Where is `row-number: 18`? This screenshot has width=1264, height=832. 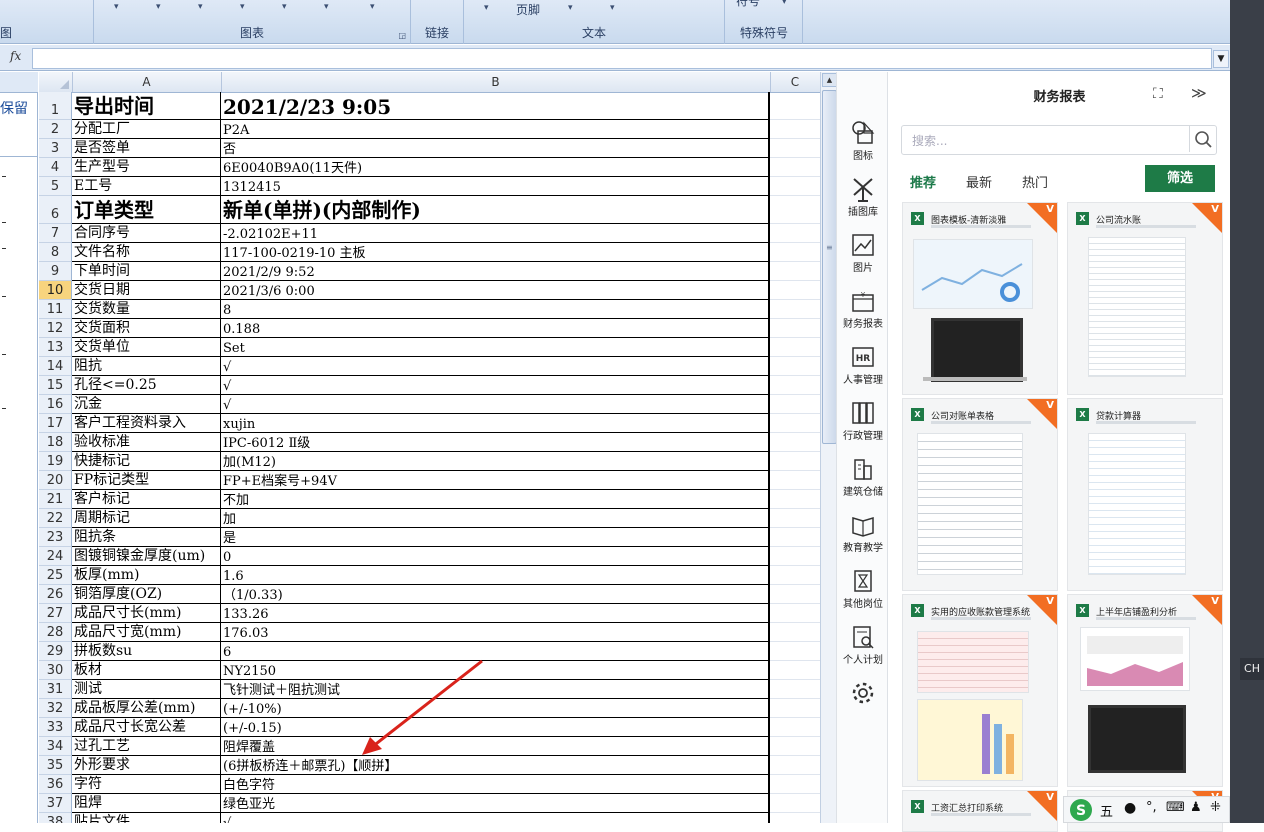
row-number: 18 is located at coordinates (55, 442).